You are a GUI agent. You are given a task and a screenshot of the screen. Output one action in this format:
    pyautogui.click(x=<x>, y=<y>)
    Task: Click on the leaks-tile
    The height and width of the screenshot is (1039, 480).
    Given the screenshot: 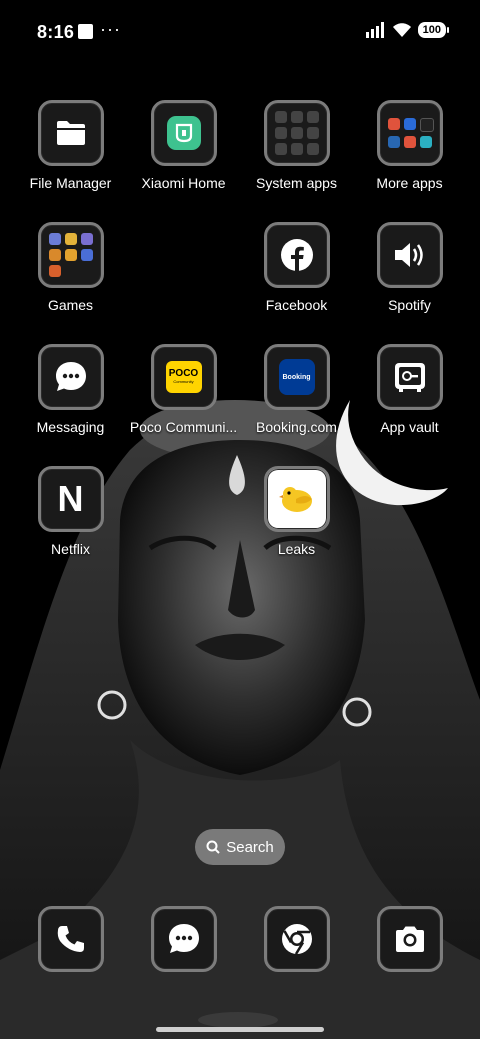 What is the action you would take?
    pyautogui.click(x=296, y=499)
    